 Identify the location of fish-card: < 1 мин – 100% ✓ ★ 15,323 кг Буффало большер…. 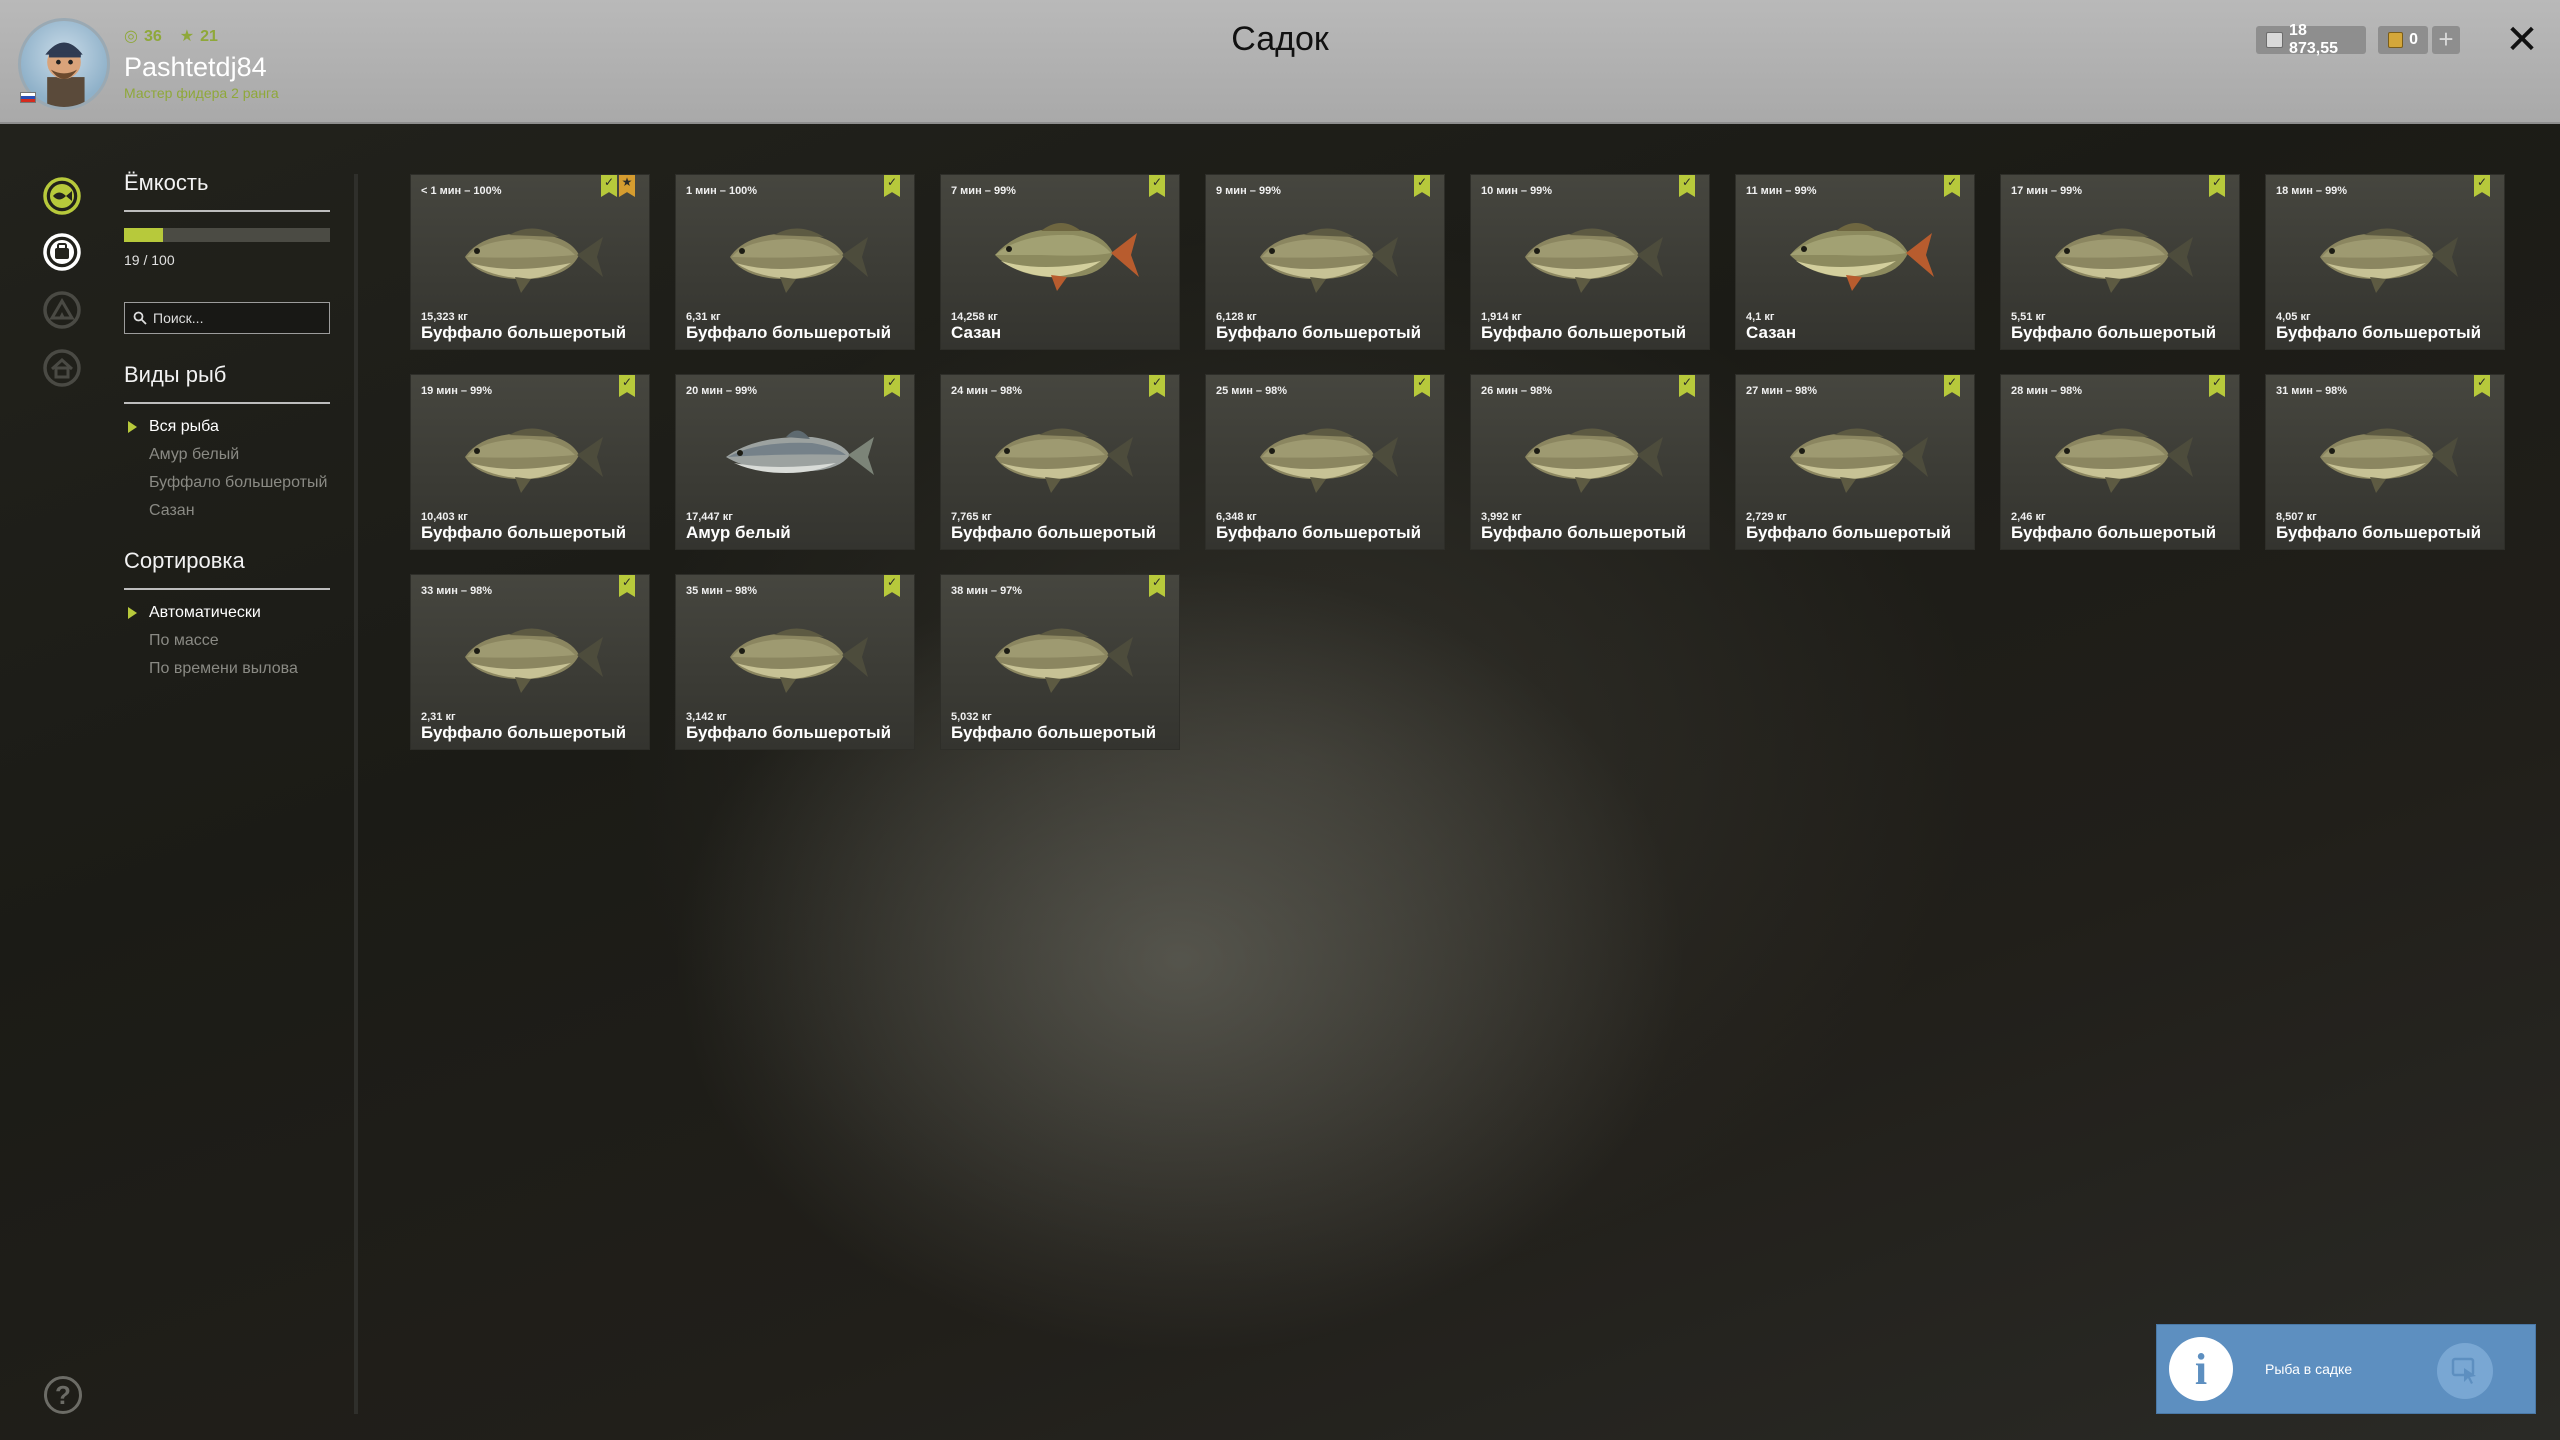
(530, 262).